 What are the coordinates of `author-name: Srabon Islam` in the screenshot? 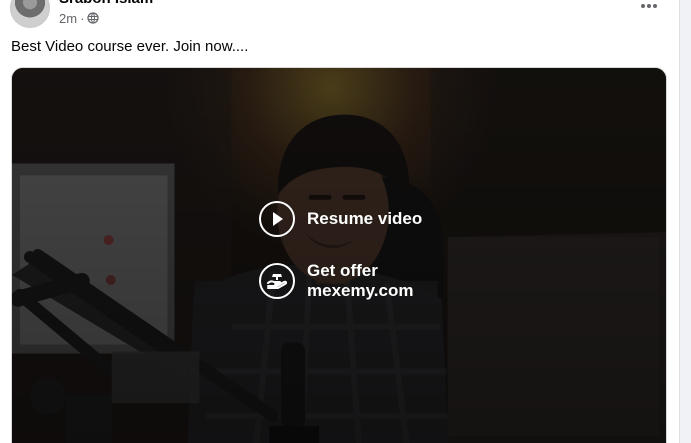 It's located at (106, 4).